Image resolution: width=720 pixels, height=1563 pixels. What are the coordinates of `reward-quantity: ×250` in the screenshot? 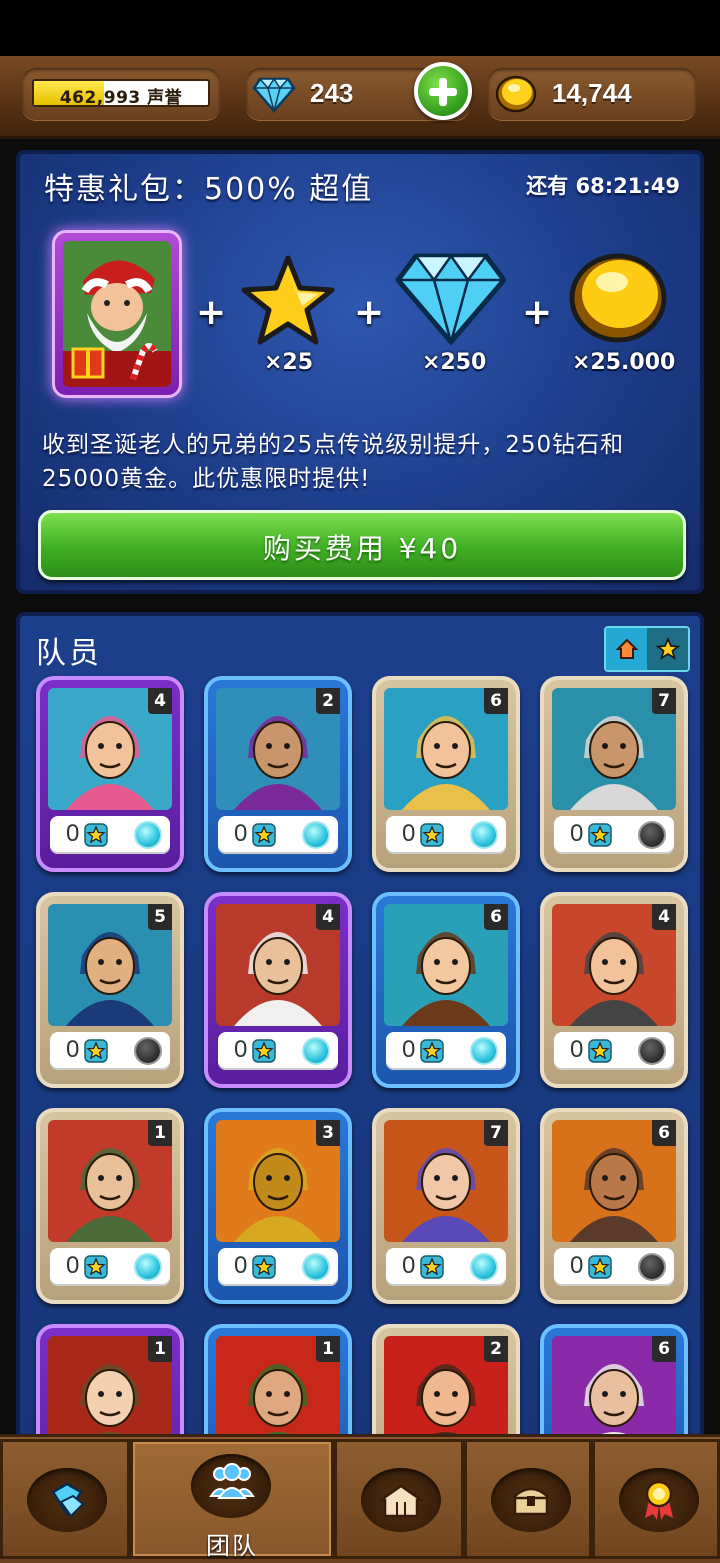 It's located at (454, 362).